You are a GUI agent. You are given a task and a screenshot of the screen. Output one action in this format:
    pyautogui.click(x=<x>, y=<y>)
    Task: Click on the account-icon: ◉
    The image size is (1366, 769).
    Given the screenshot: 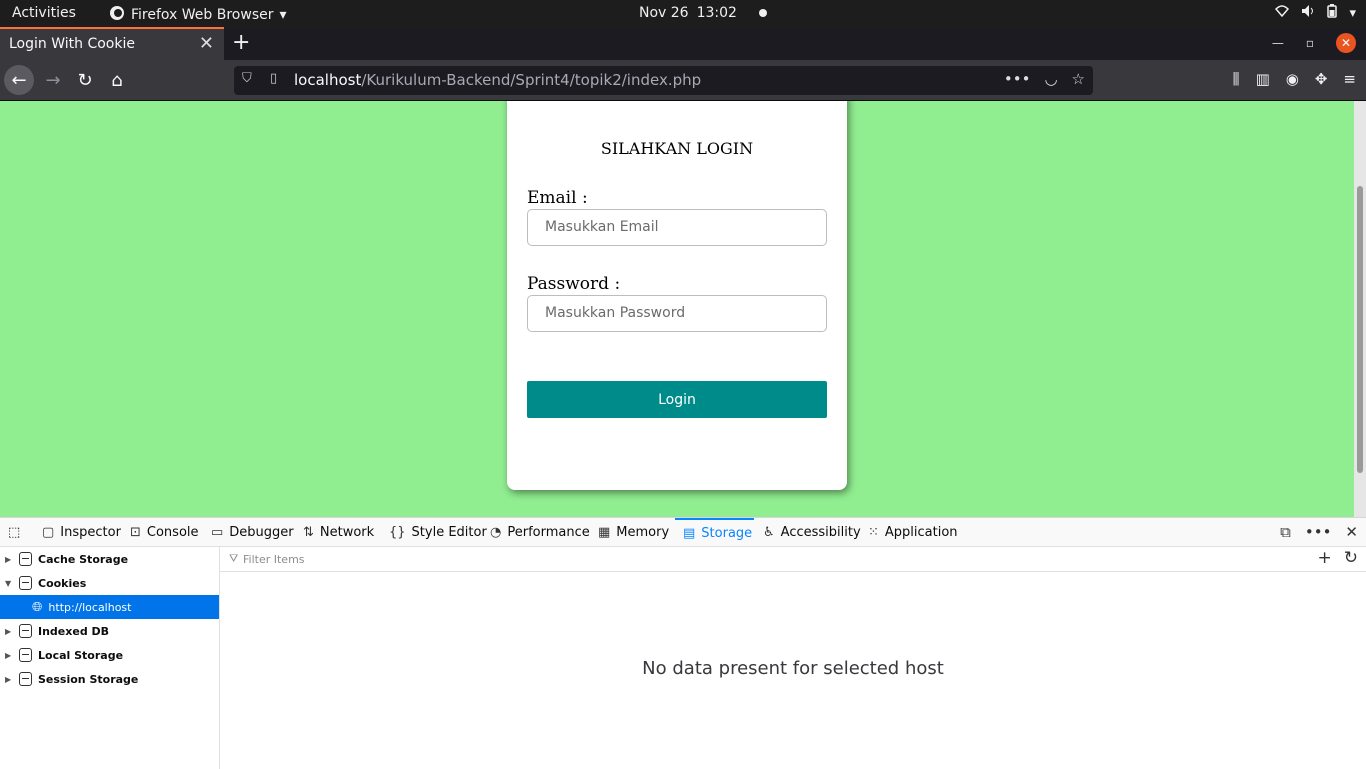 What is the action you would take?
    pyautogui.click(x=1292, y=79)
    